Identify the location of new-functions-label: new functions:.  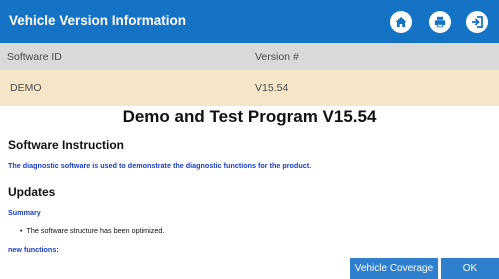
(33, 249).